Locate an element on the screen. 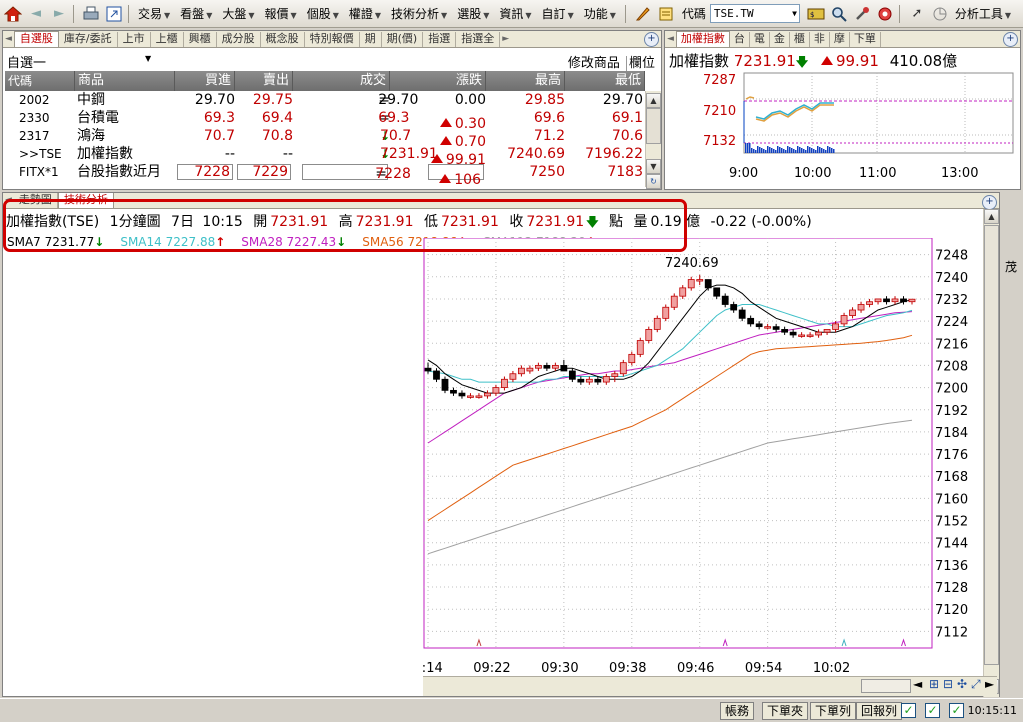 This screenshot has height=722, width=1023. mini-tab: 下單 is located at coordinates (865, 39).